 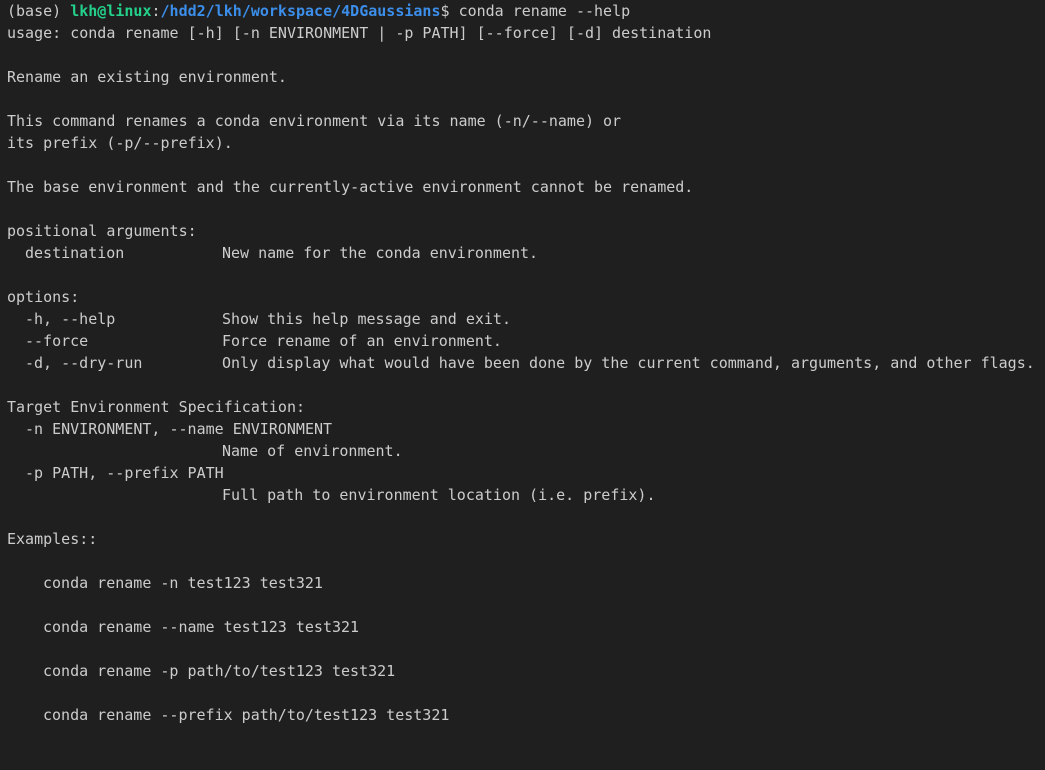 I want to click on example-row: conda rename --name test123 test321, so click(x=526, y=627).